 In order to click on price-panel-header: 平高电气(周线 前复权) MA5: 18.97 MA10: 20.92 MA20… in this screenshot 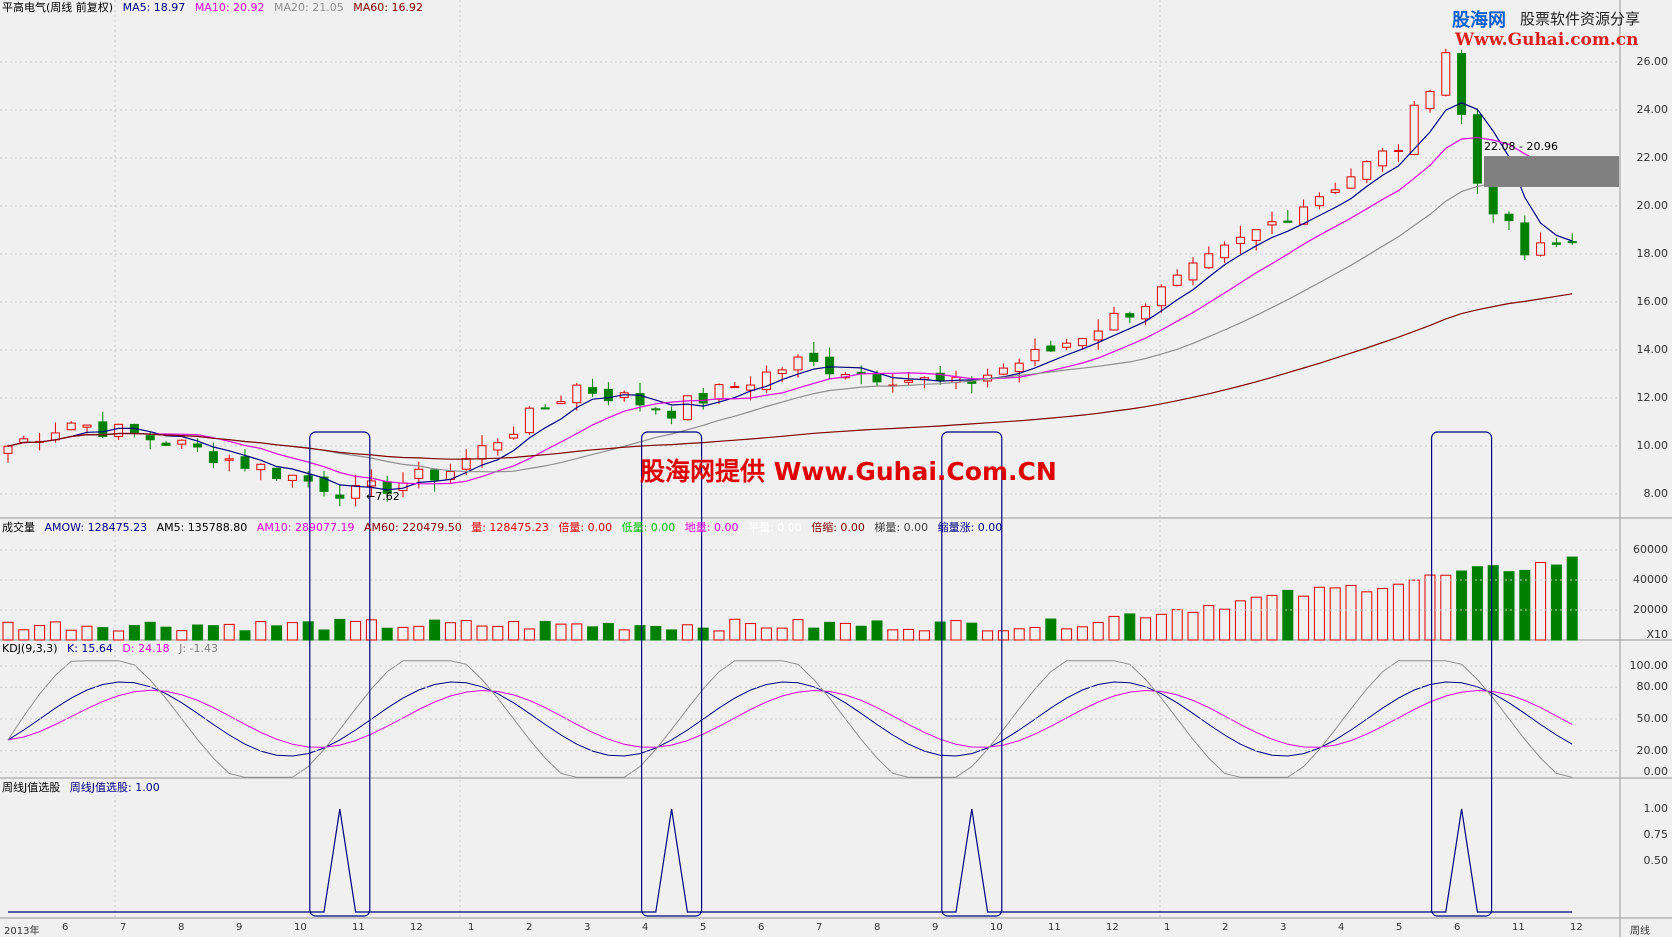, I will do `click(215, 8)`.